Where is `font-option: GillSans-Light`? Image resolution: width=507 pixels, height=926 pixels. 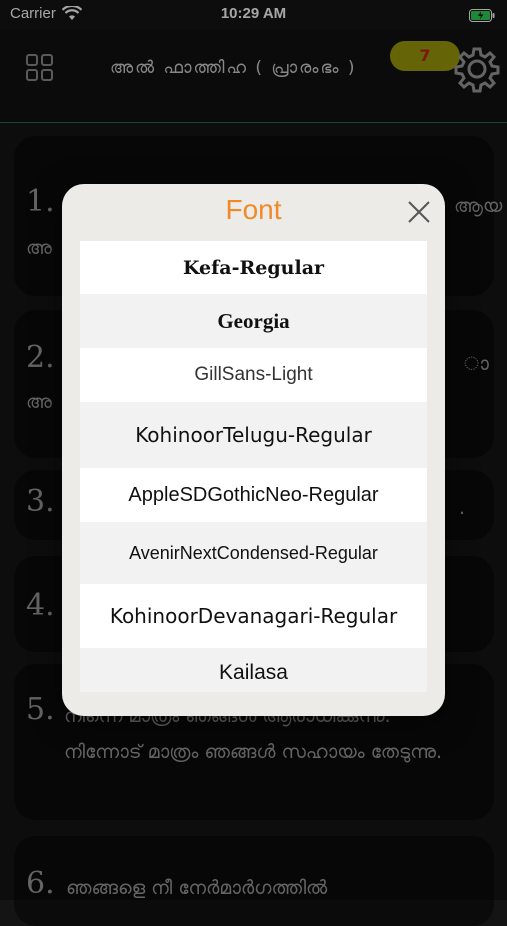
font-option: GillSans-Light is located at coordinates (253, 375).